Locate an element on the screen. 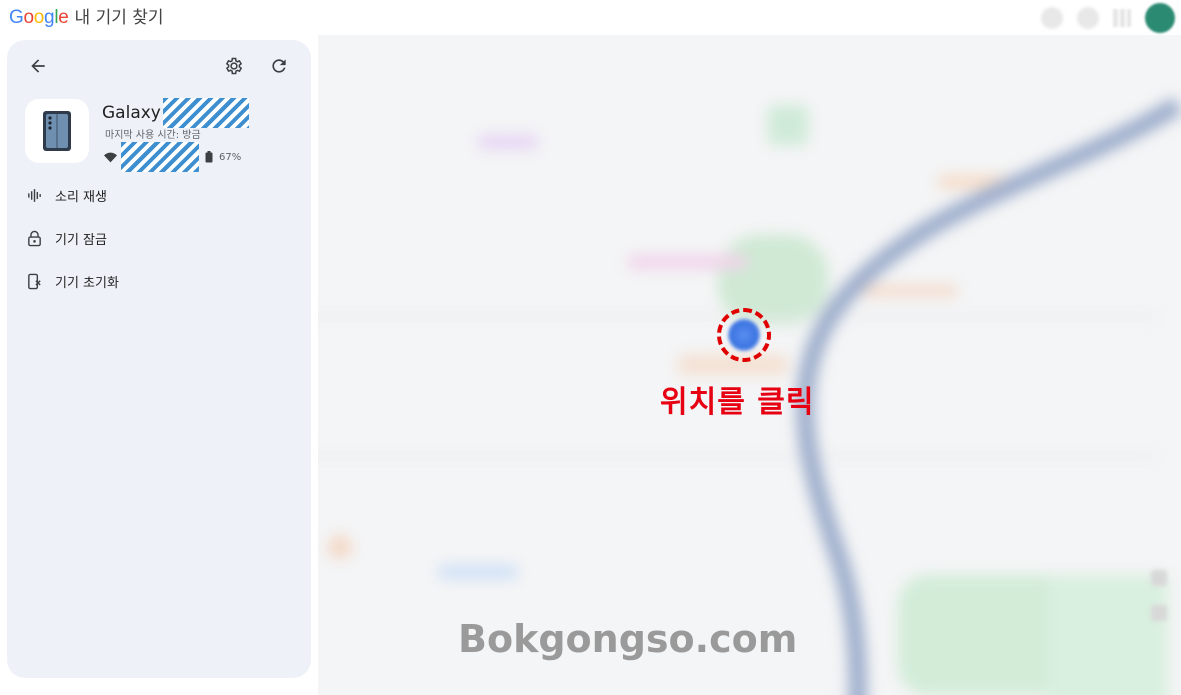 The width and height of the screenshot is (1181, 695). refresh-icon is located at coordinates (279, 66).